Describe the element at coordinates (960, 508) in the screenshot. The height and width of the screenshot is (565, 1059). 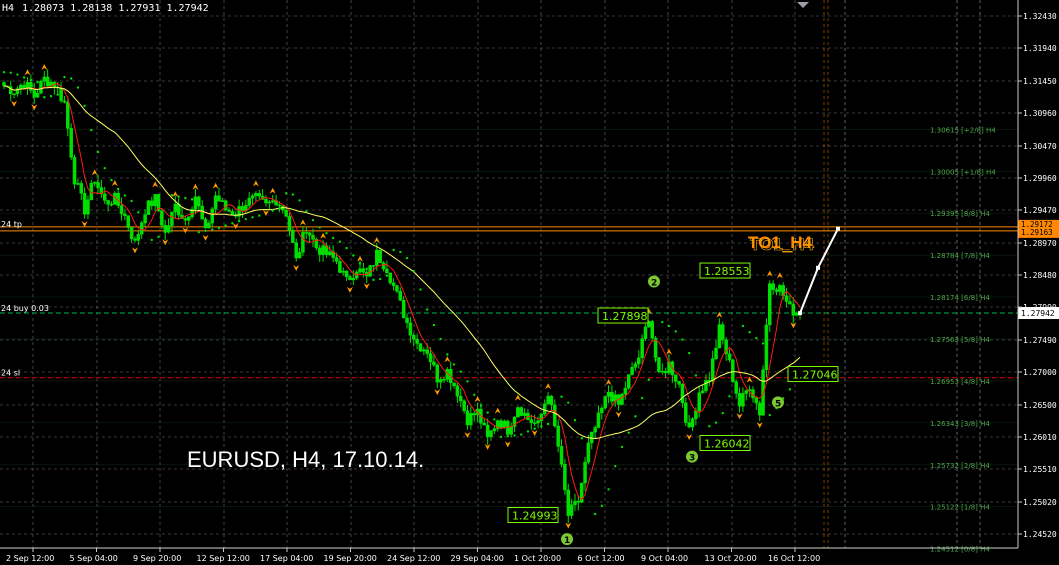
I see `level-label: 1.25122 [1/8] H4` at that location.